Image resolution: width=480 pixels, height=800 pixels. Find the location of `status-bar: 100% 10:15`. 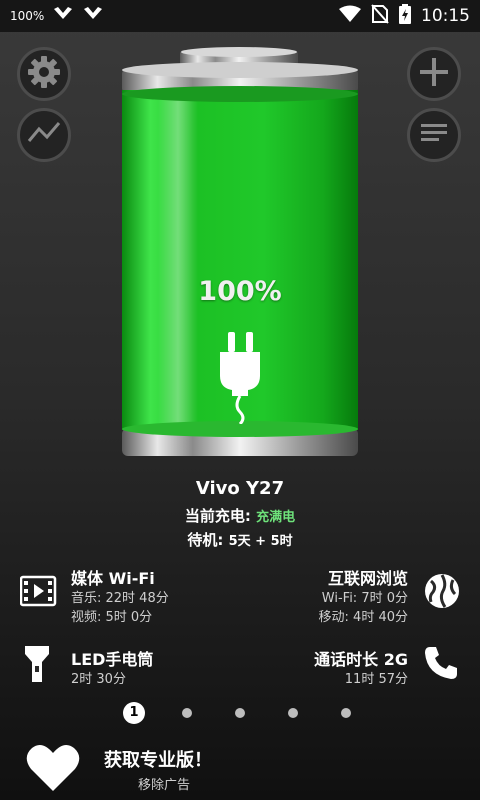

status-bar: 100% 10:15 is located at coordinates (240, 16).